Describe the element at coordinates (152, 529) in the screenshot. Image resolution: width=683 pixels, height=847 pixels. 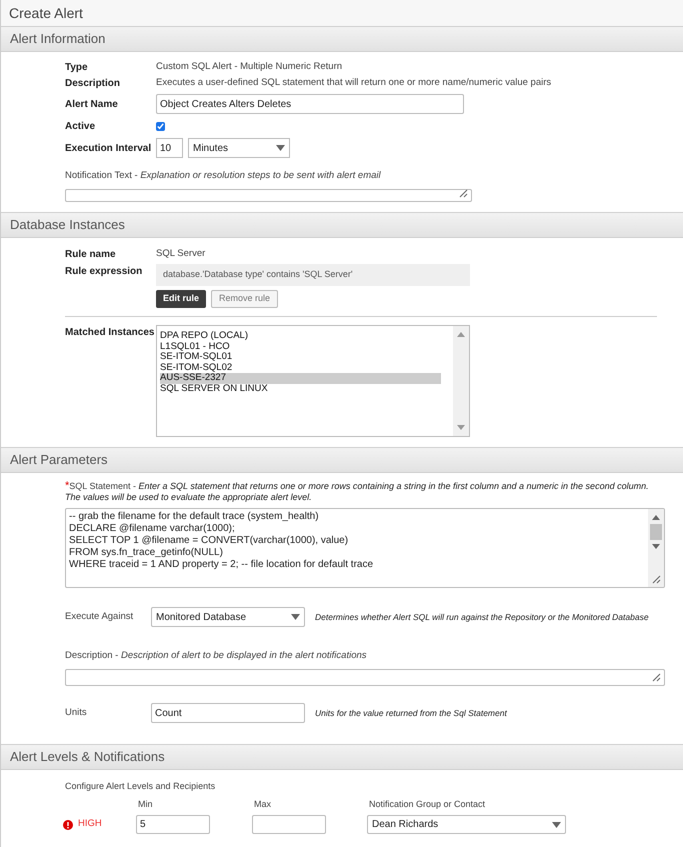
I see `code-line: DECLARE @filename varchar(1000);` at that location.